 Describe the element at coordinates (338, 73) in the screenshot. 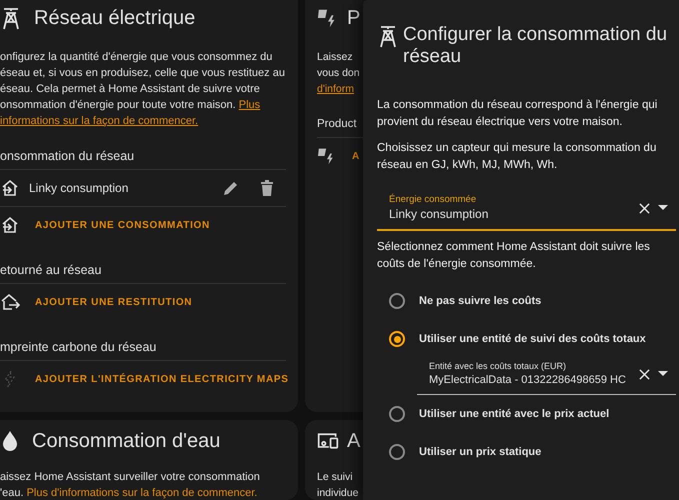

I see `description-text: vous don` at that location.